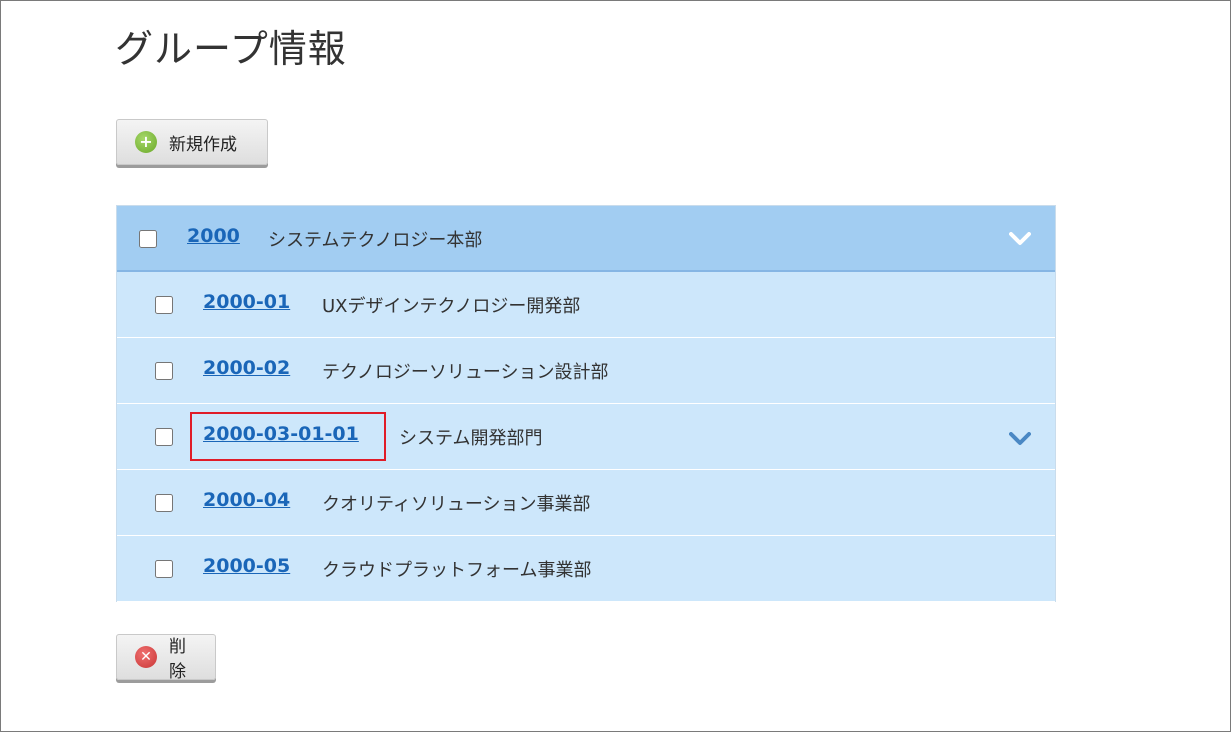  What do you see at coordinates (246, 566) in the screenshot?
I see `group-code-link: 2000-05` at bounding box center [246, 566].